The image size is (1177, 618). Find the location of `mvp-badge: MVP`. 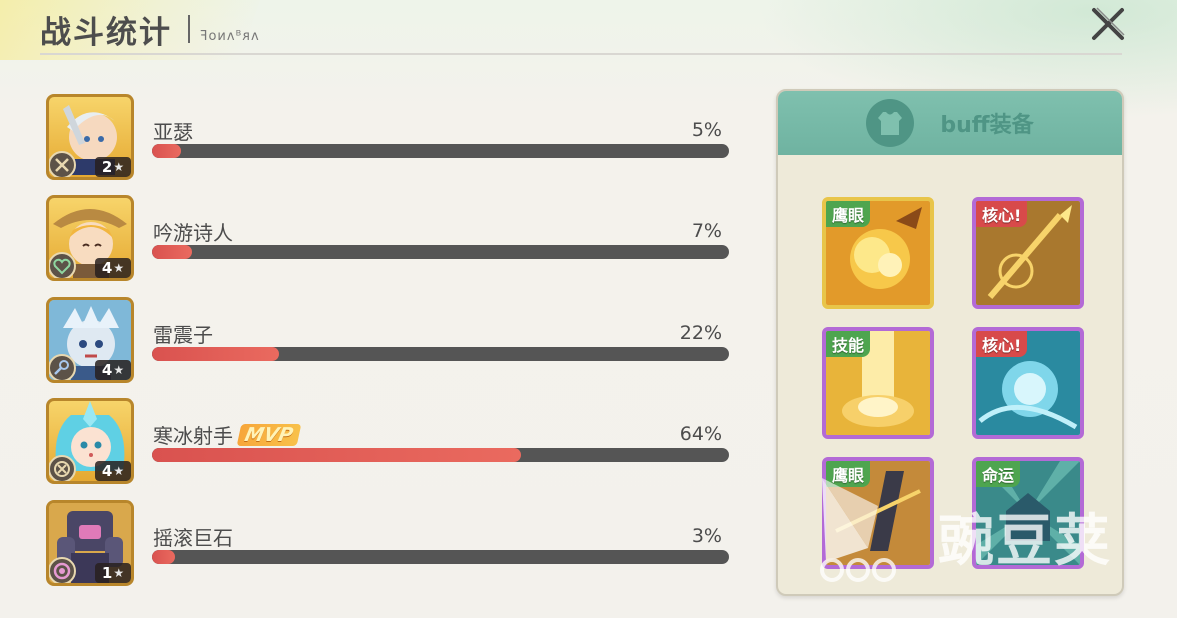

mvp-badge: MVP is located at coordinates (268, 434).